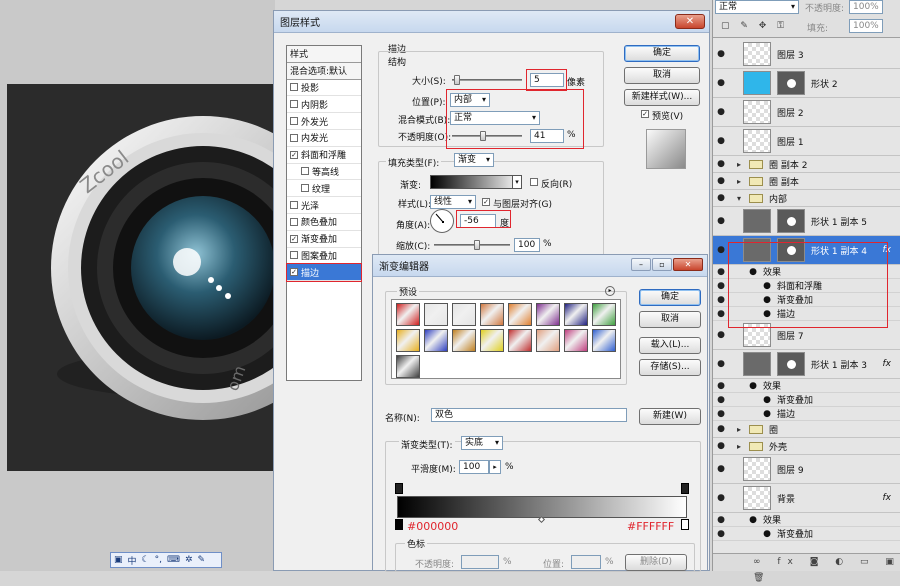  I want to click on ime-toolbar: ▣ 中 ☾ °, ⌨ ✲ ✎, so click(166, 560).